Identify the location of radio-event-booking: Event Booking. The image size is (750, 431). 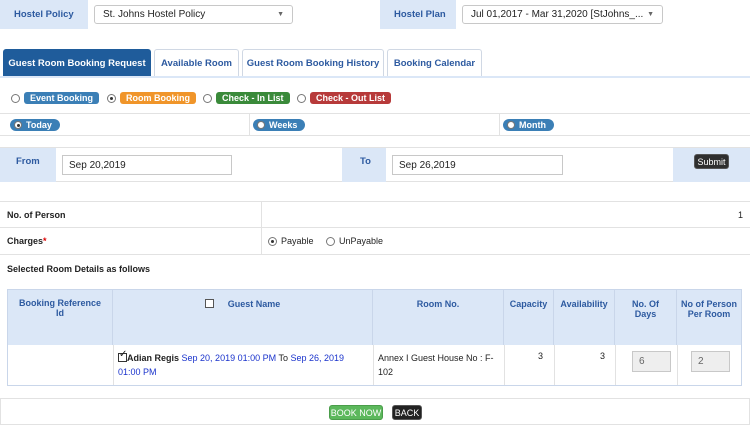
(55, 98).